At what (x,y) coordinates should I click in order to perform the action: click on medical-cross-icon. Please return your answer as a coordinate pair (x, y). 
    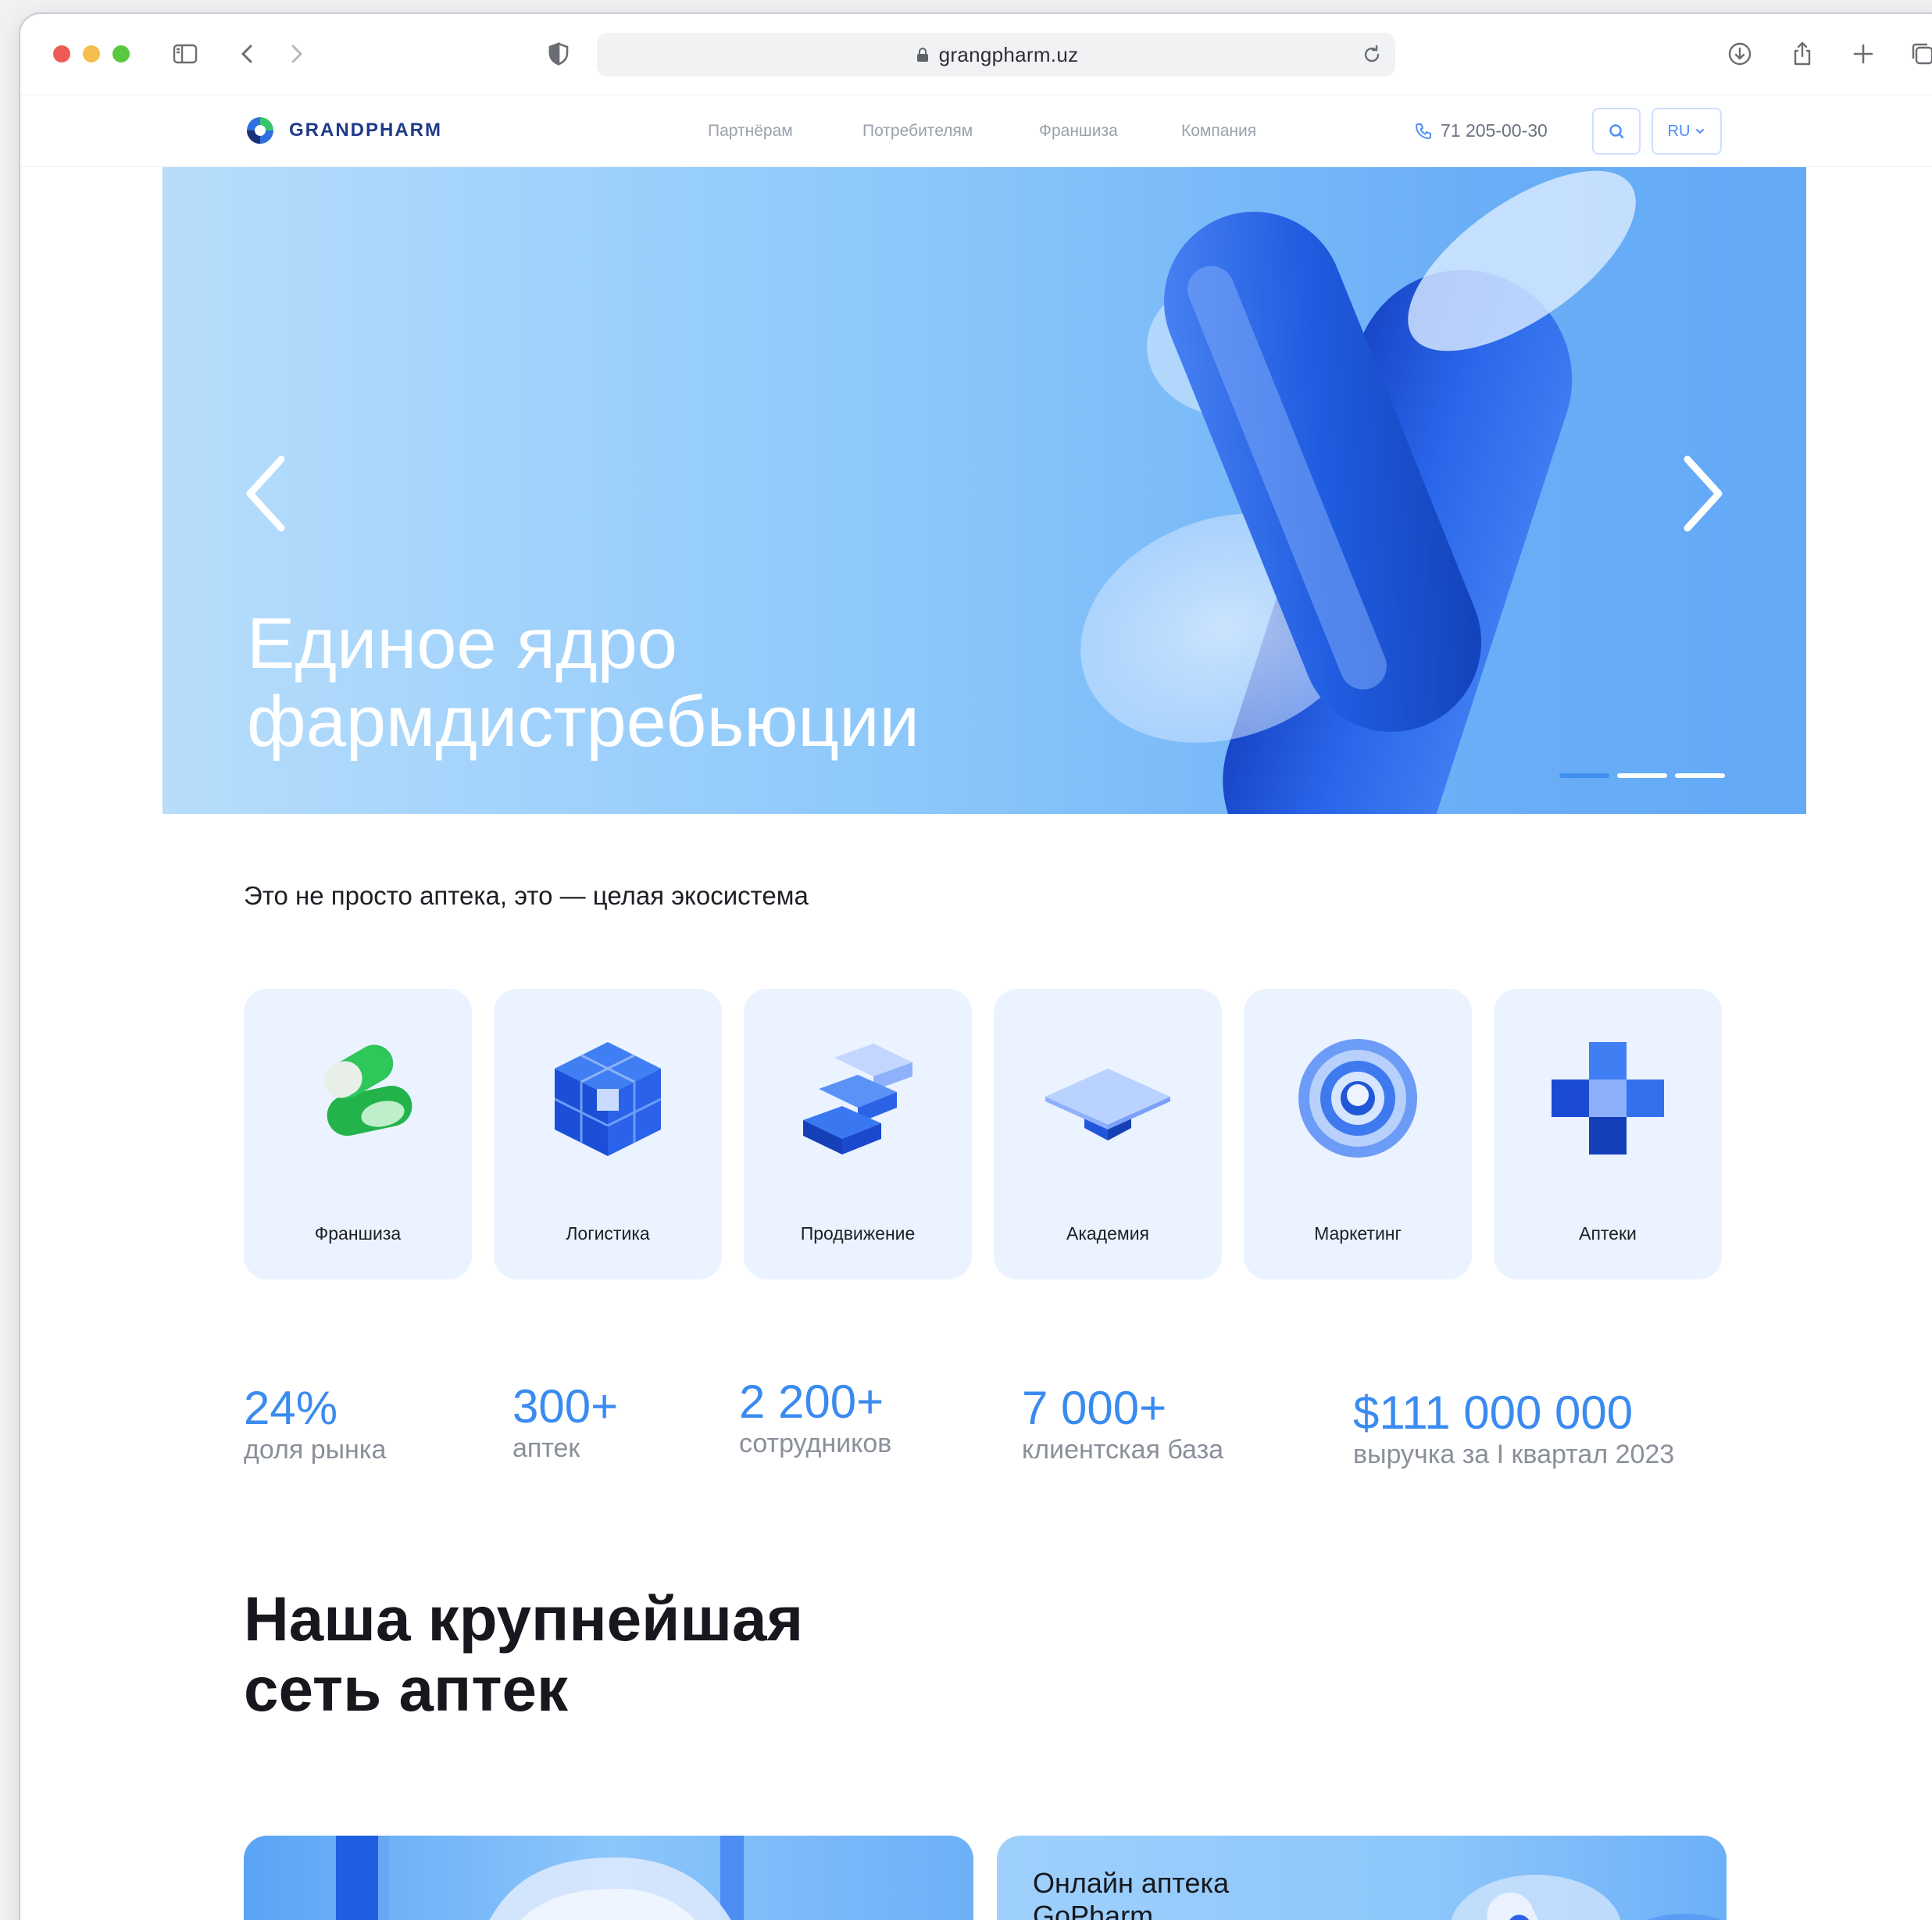
    Looking at the image, I should click on (1608, 1098).